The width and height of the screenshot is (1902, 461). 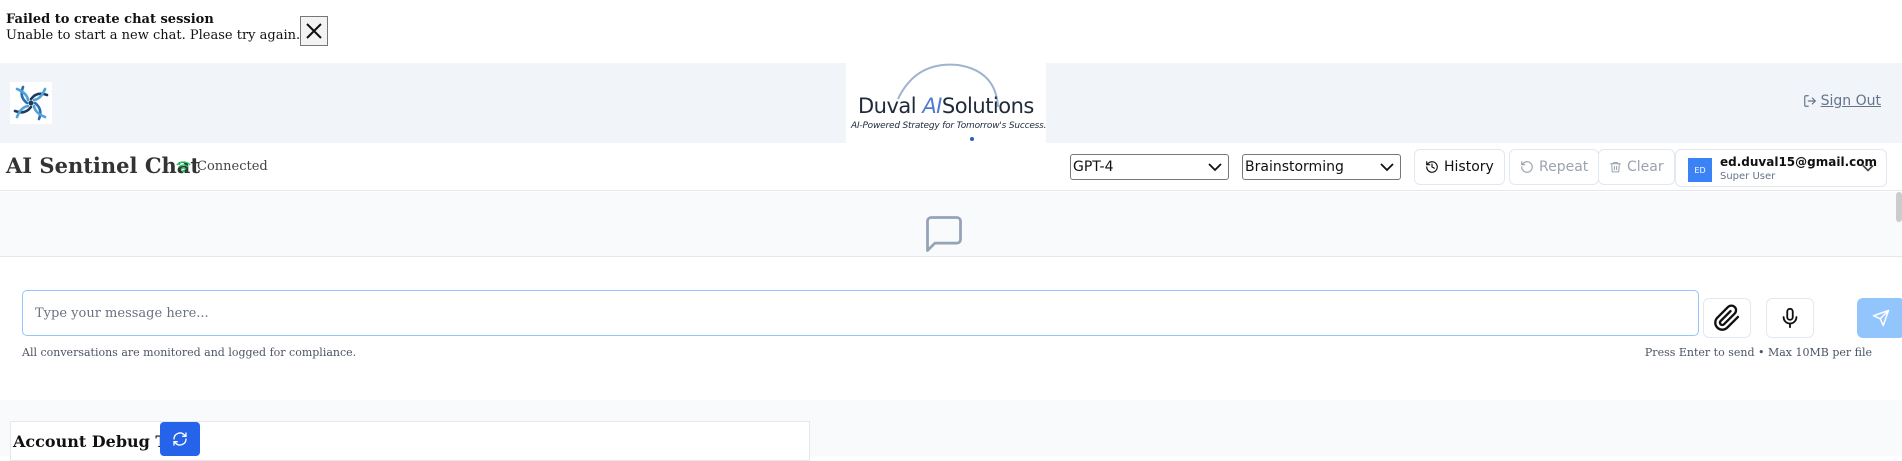 I want to click on paperclip-icon, so click(x=1727, y=317).